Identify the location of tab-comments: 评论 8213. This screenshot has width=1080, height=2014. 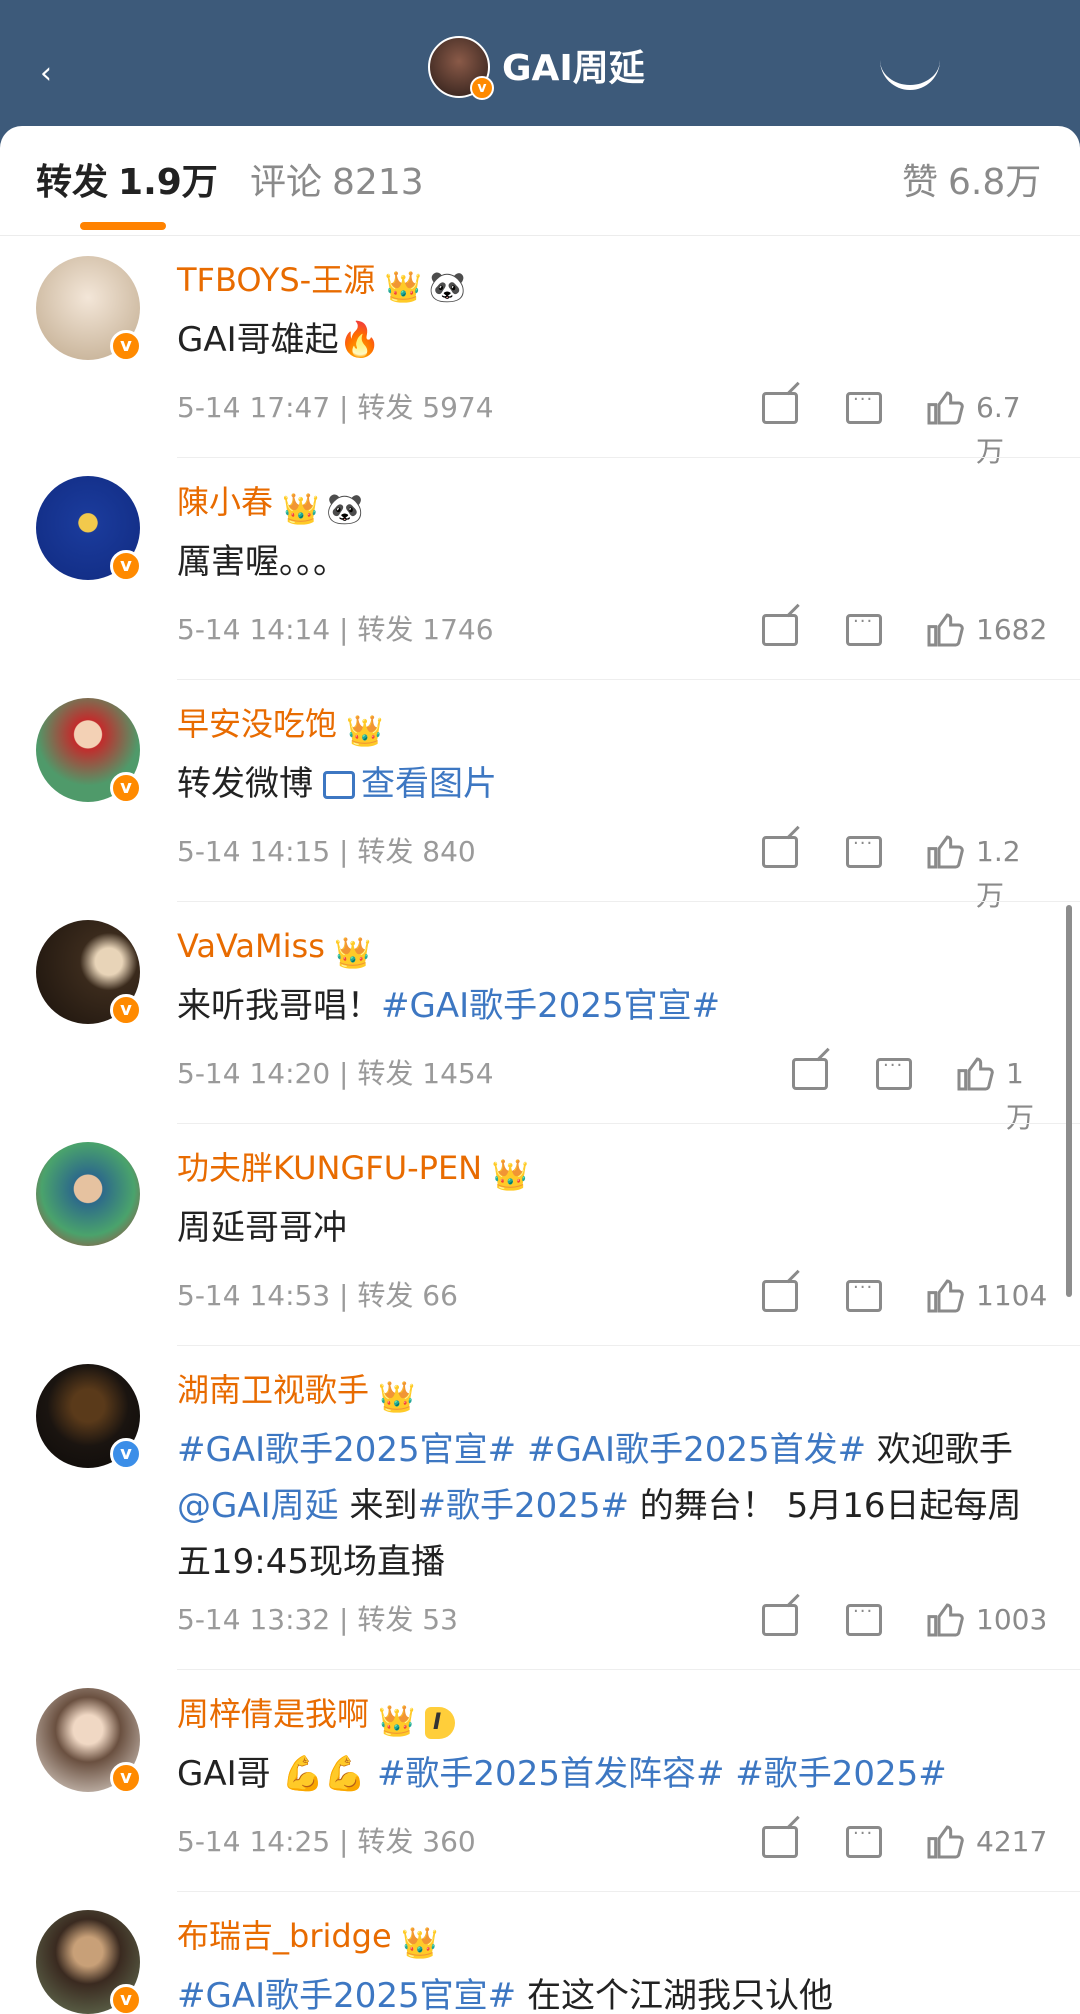
(337, 183).